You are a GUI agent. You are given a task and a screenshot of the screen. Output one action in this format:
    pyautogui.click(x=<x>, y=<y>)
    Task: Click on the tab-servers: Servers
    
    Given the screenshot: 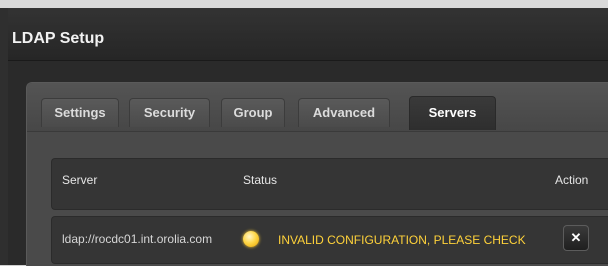 What is the action you would take?
    pyautogui.click(x=452, y=113)
    